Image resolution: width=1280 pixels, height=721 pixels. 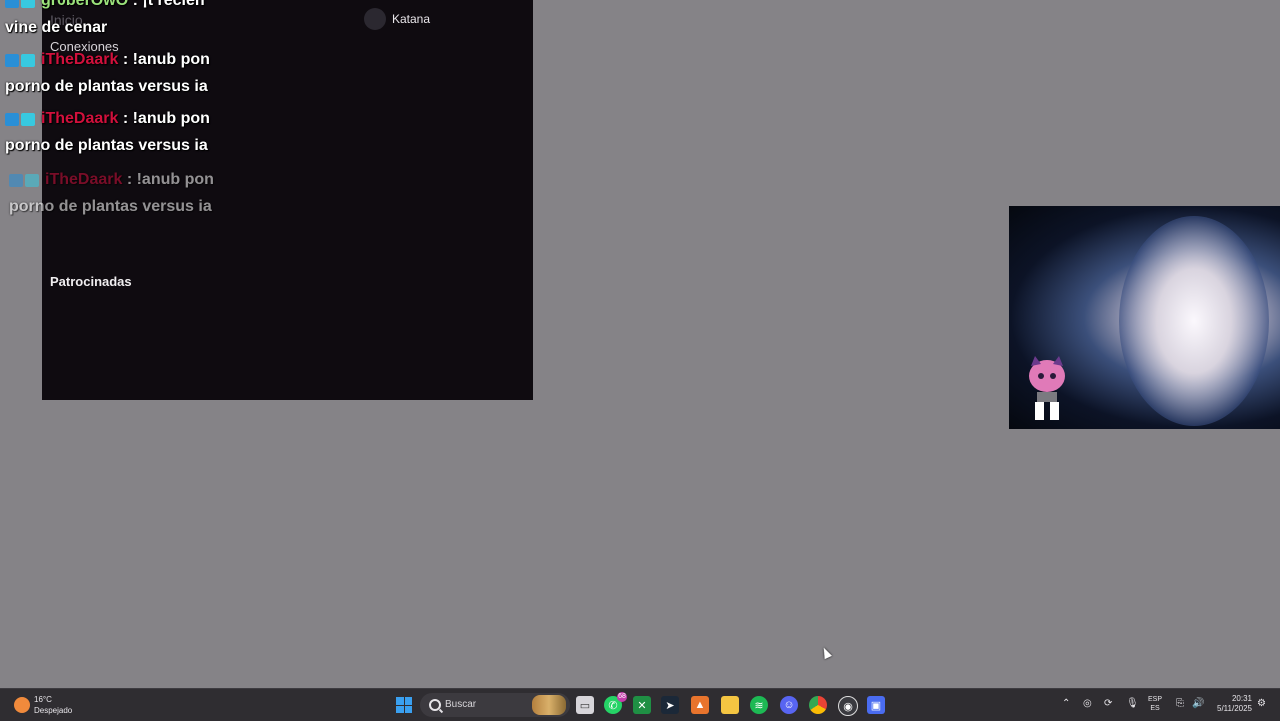 What do you see at coordinates (400, 701) in the screenshot?
I see `start-icon` at bounding box center [400, 701].